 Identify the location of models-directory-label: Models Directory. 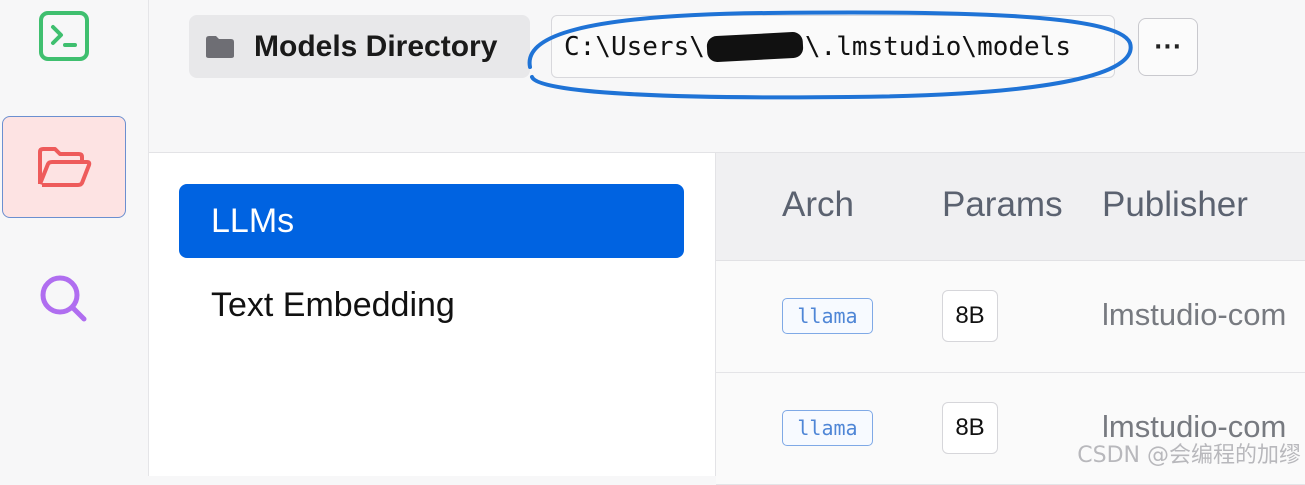
(376, 46).